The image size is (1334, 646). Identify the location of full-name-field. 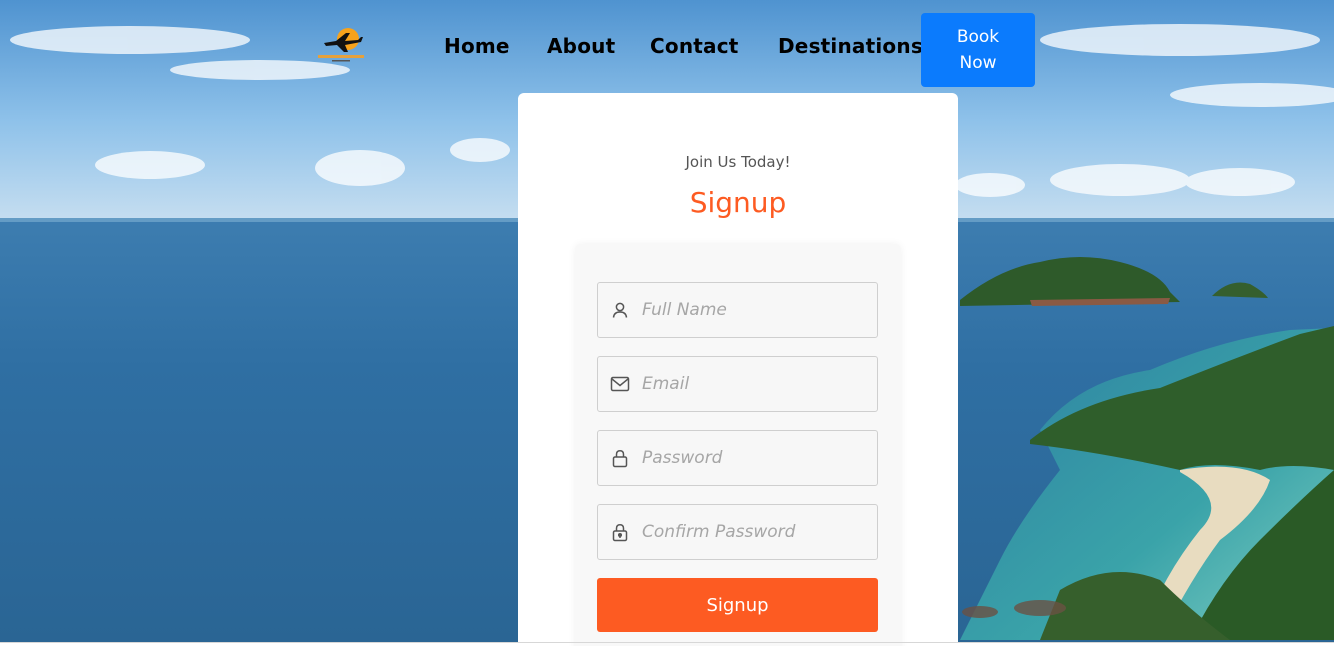
(737, 310).